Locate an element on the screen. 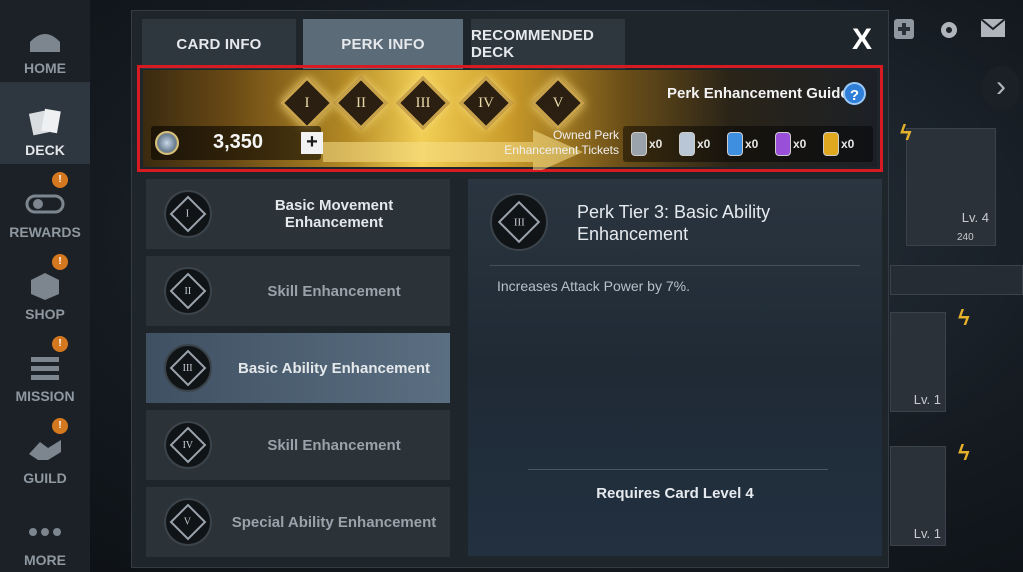  perk-tier-icon: V is located at coordinates (188, 522).